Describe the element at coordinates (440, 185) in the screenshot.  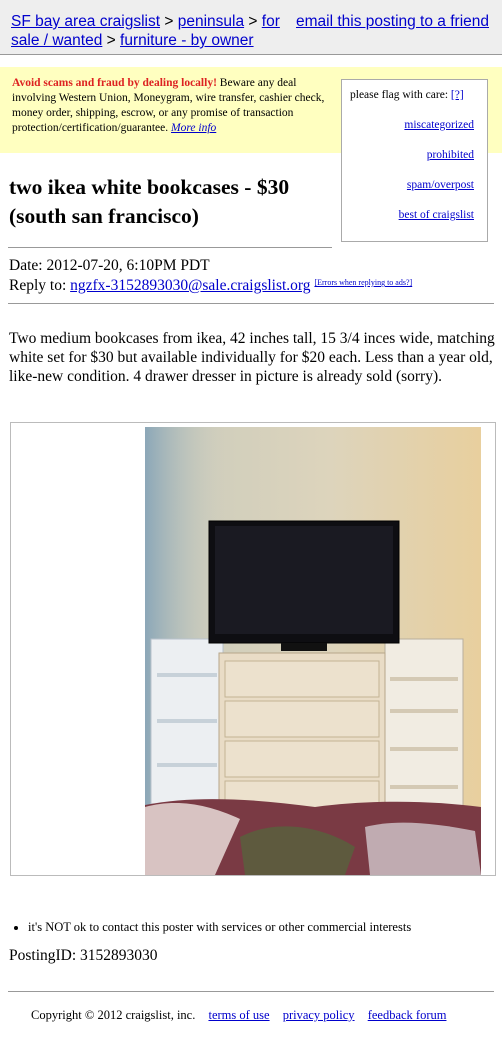
I see `flag-spam-link: spam/overpost` at that location.